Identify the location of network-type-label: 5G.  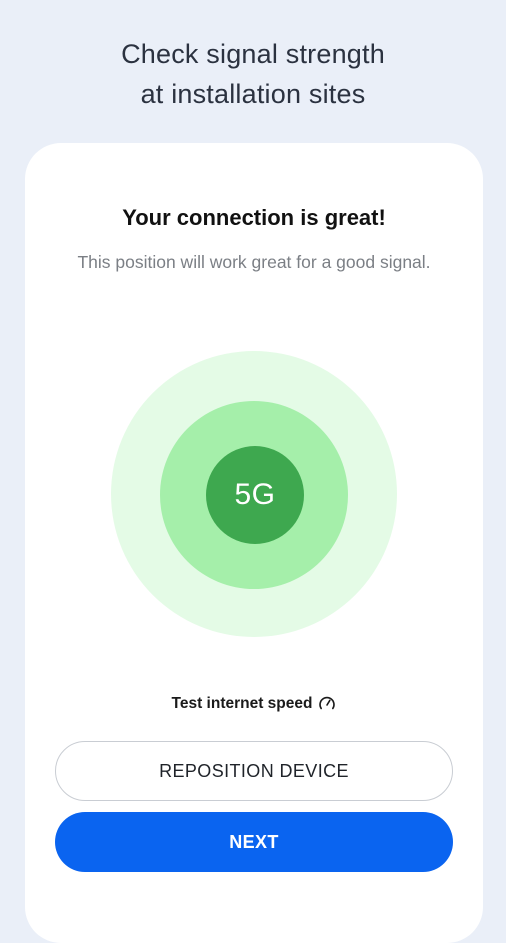
(255, 494).